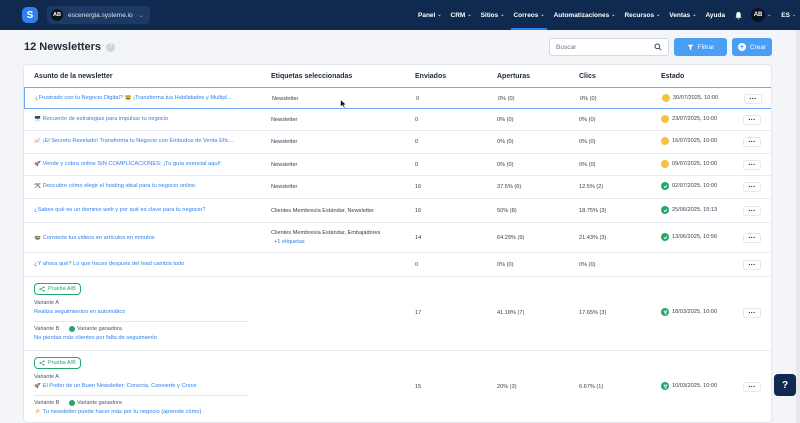 This screenshot has width=800, height=423. What do you see at coordinates (593, 238) in the screenshot?
I see `clicks-cell: 21.43% (3)` at bounding box center [593, 238].